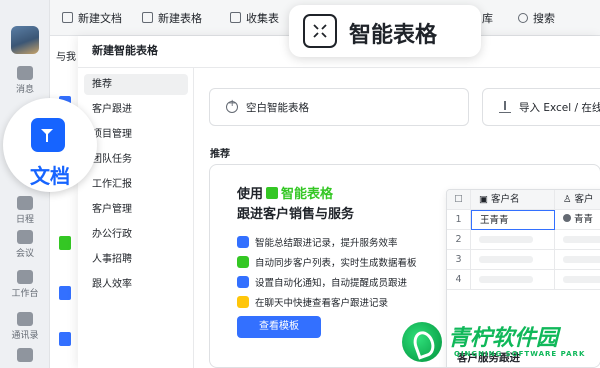 The image size is (600, 368). What do you see at coordinates (243, 242) in the screenshot?
I see `ai-summary-icon` at bounding box center [243, 242].